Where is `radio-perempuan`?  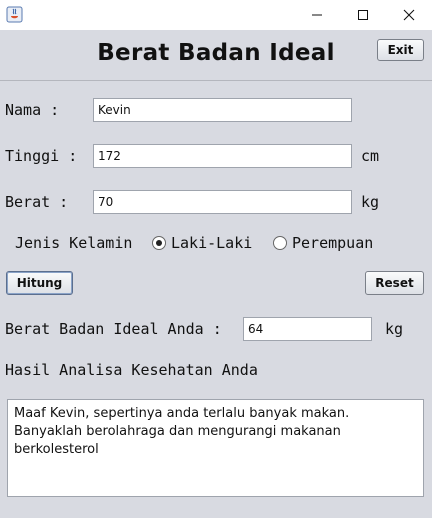 radio-perempuan is located at coordinates (280, 243).